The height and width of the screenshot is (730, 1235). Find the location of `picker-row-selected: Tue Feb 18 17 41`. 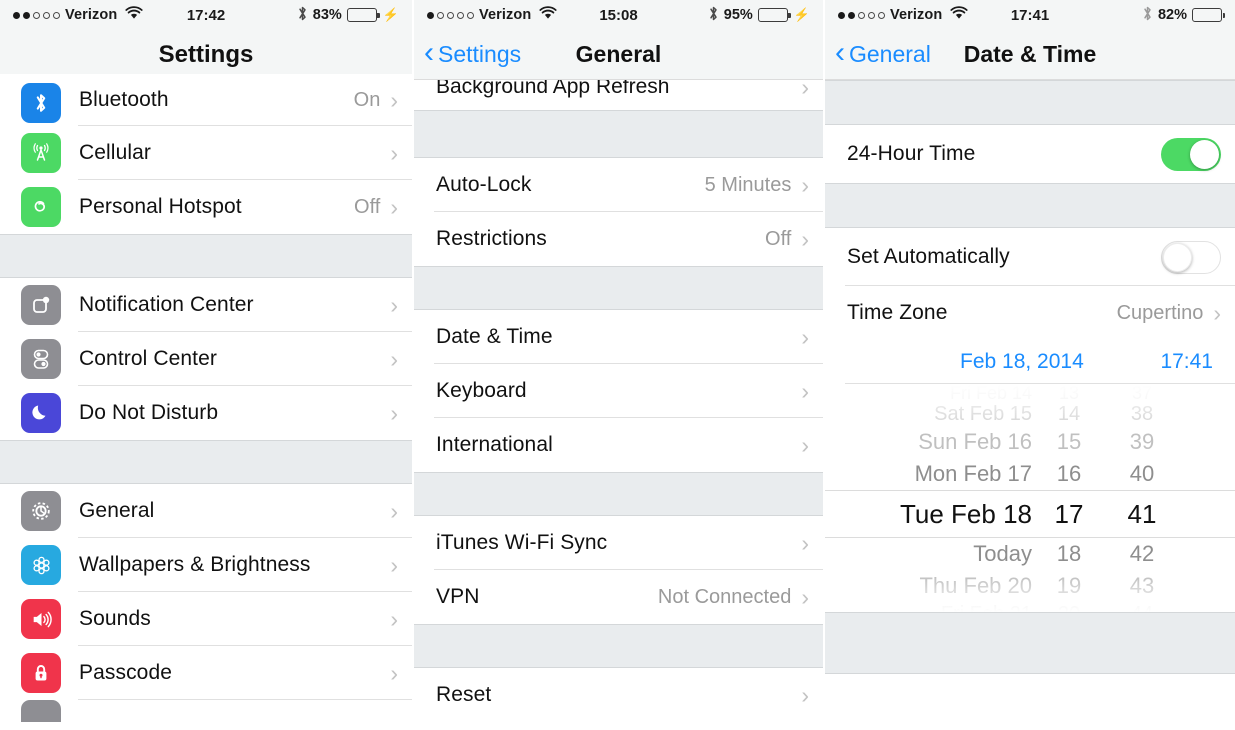

picker-row-selected: Tue Feb 18 17 41 is located at coordinates (1030, 514).